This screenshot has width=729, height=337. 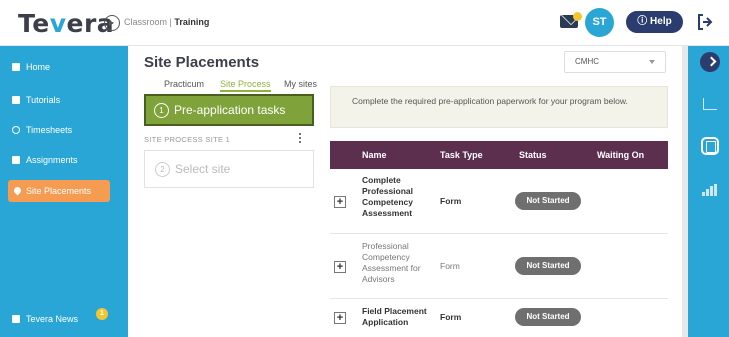 What do you see at coordinates (203, 169) in the screenshot?
I see `step-label: Select site` at bounding box center [203, 169].